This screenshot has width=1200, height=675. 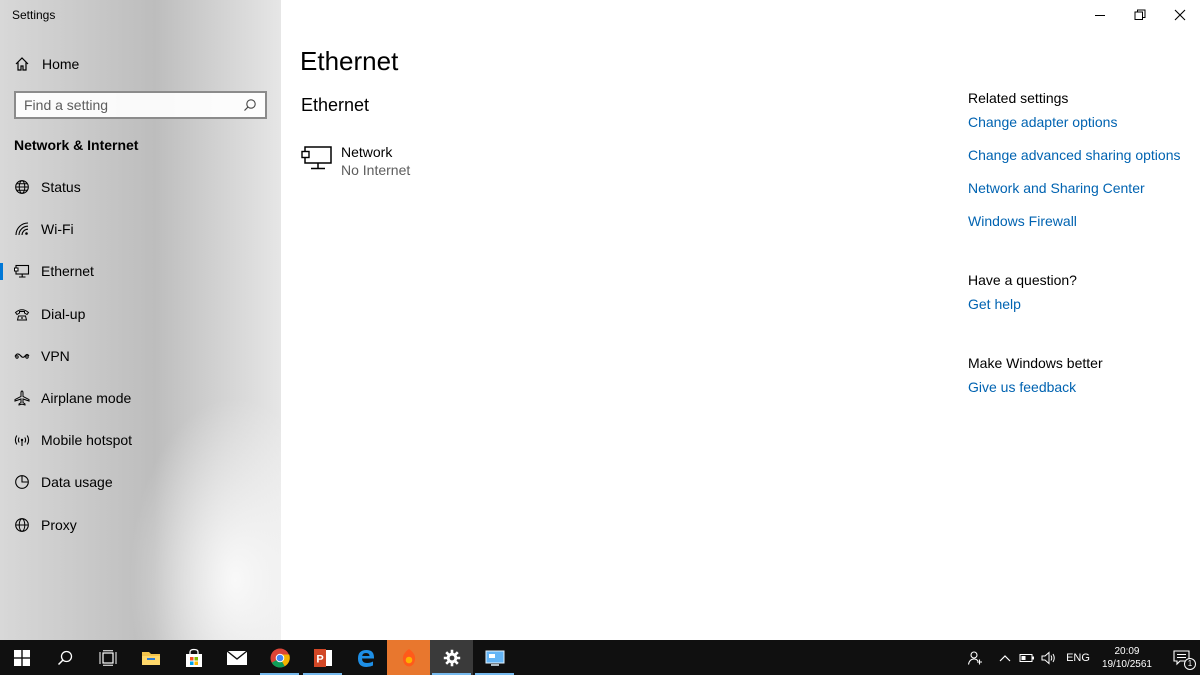 I want to click on sidebar-item-status: Status, so click(x=140, y=187).